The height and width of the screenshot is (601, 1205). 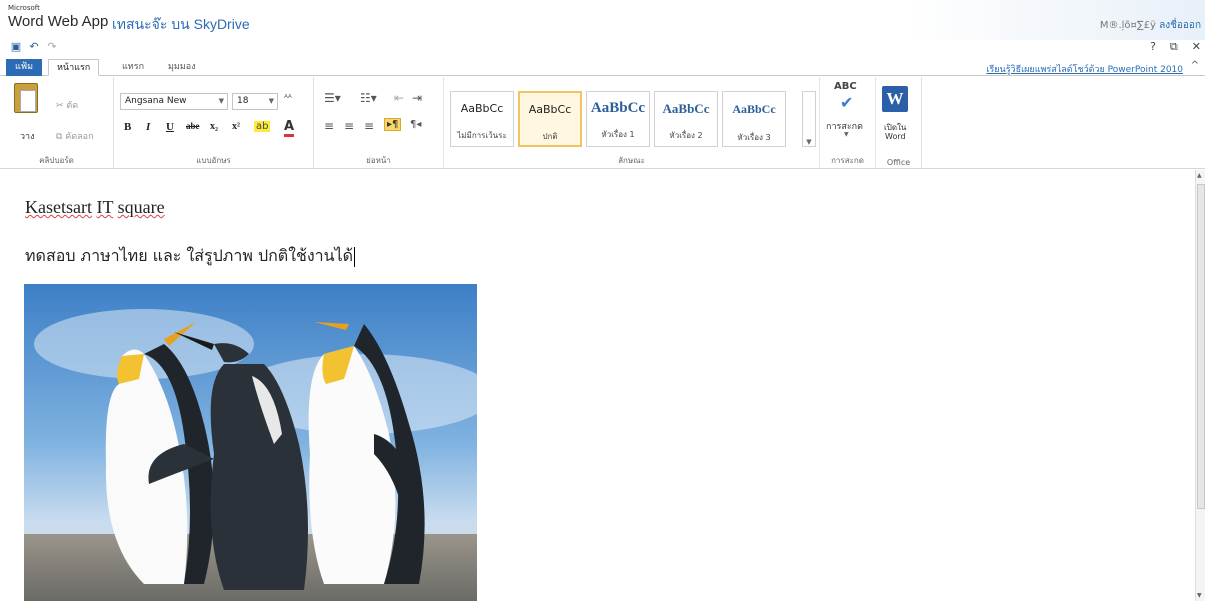 What do you see at coordinates (170, 127) in the screenshot?
I see `underline-button: U` at bounding box center [170, 127].